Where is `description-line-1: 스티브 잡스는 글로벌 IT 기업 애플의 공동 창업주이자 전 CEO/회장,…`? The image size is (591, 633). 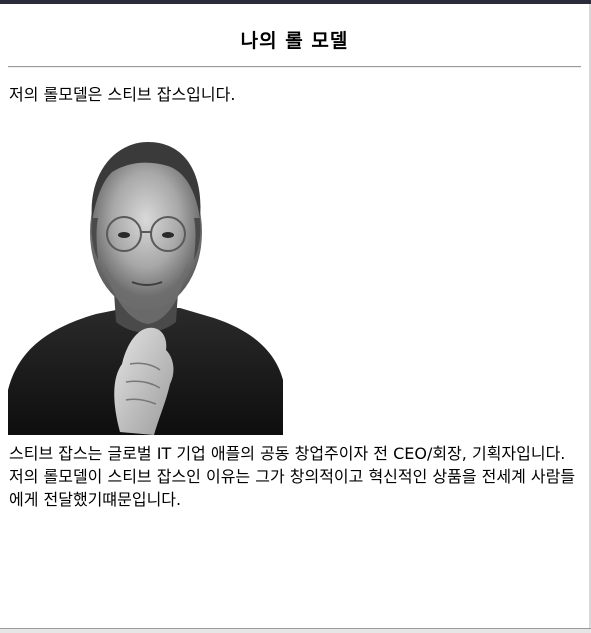
description-line-1: 스티브 잡스는 글로벌 IT 기업 애플의 공동 창업주이자 전 CEO/회장,… is located at coordinates (287, 453).